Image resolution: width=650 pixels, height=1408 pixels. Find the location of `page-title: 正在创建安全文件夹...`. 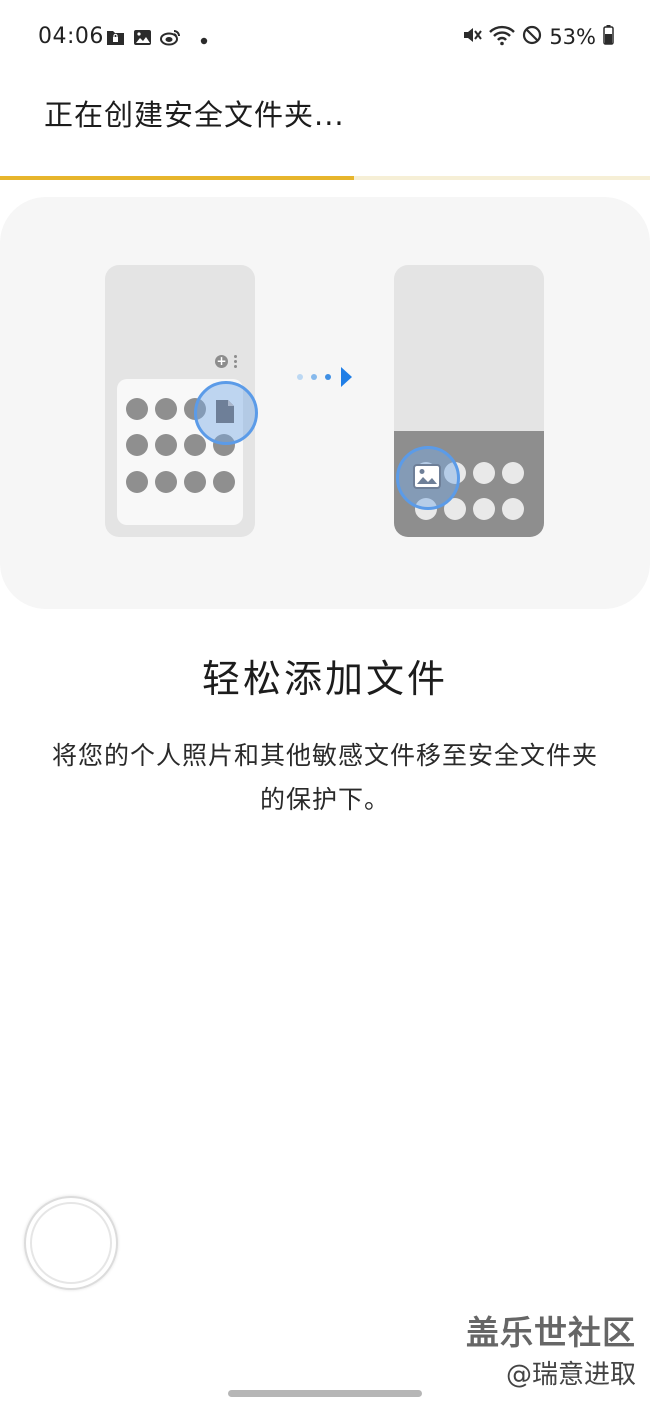

page-title: 正在创建安全文件夹... is located at coordinates (194, 115).